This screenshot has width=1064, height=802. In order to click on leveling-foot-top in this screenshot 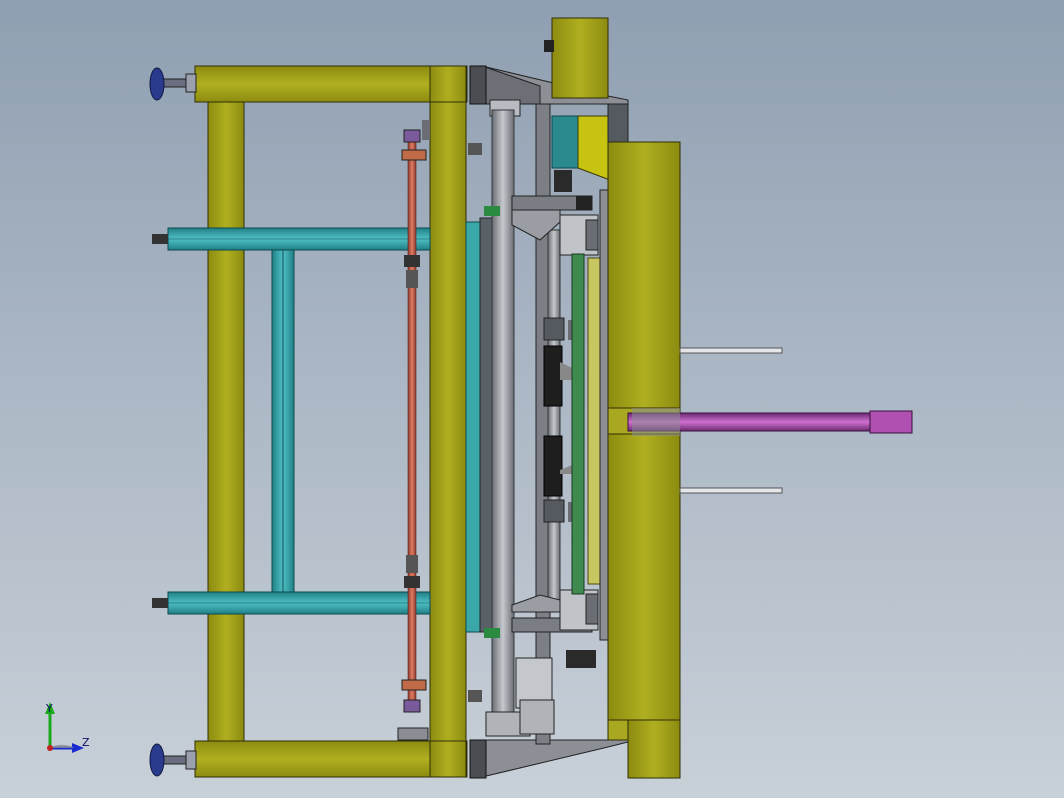, I will do `click(173, 84)`.